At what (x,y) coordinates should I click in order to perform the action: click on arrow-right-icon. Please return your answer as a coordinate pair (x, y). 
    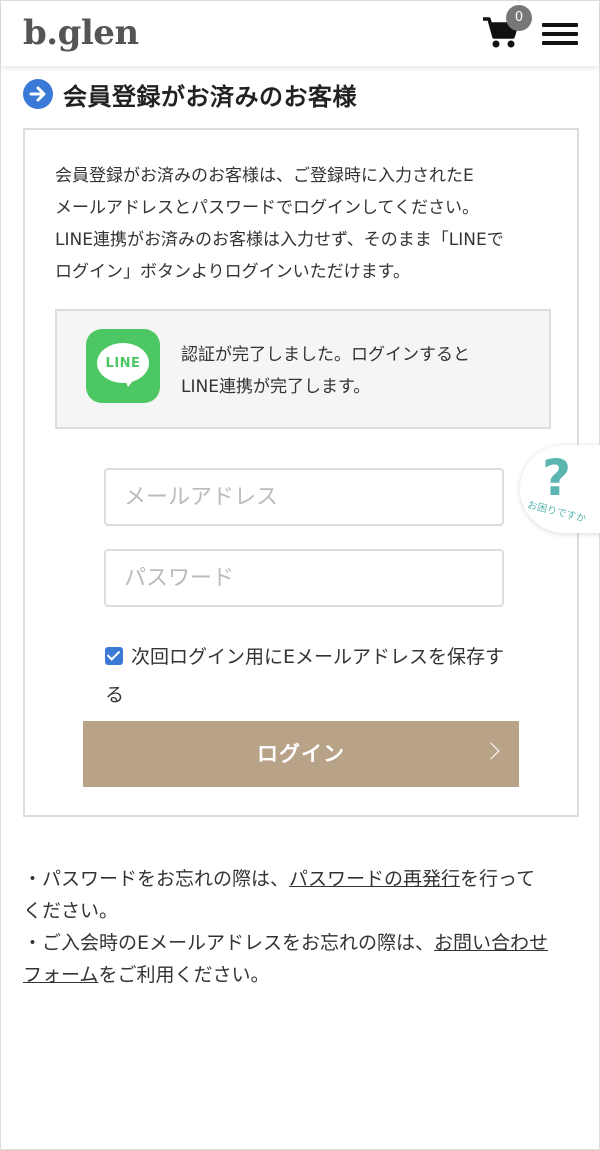
    Looking at the image, I should click on (38, 94).